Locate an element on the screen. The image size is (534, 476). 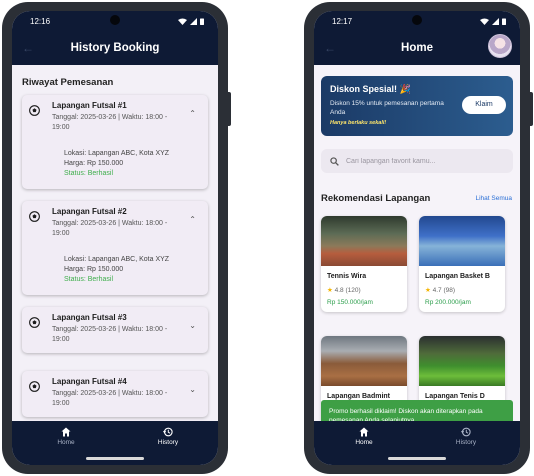
booking-name: Lapangan Futsal #2 is located at coordinates (89, 211).